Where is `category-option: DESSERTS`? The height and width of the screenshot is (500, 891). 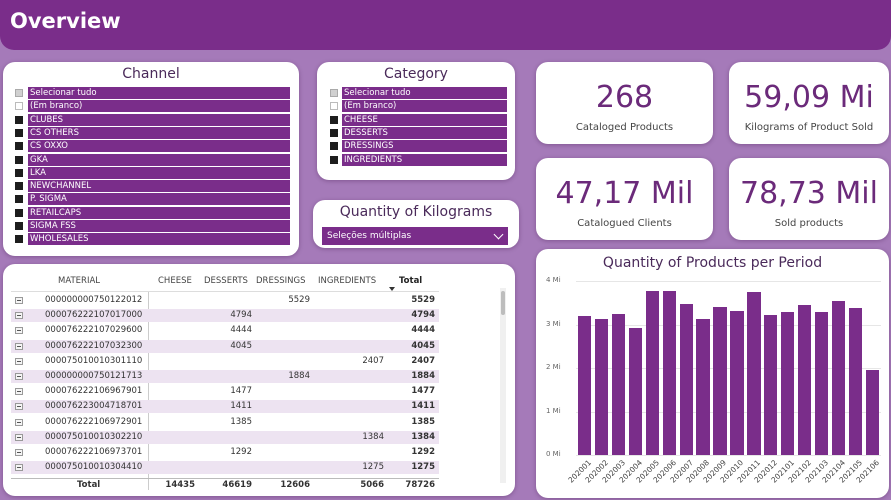 category-option: DESSERTS is located at coordinates (424, 132).